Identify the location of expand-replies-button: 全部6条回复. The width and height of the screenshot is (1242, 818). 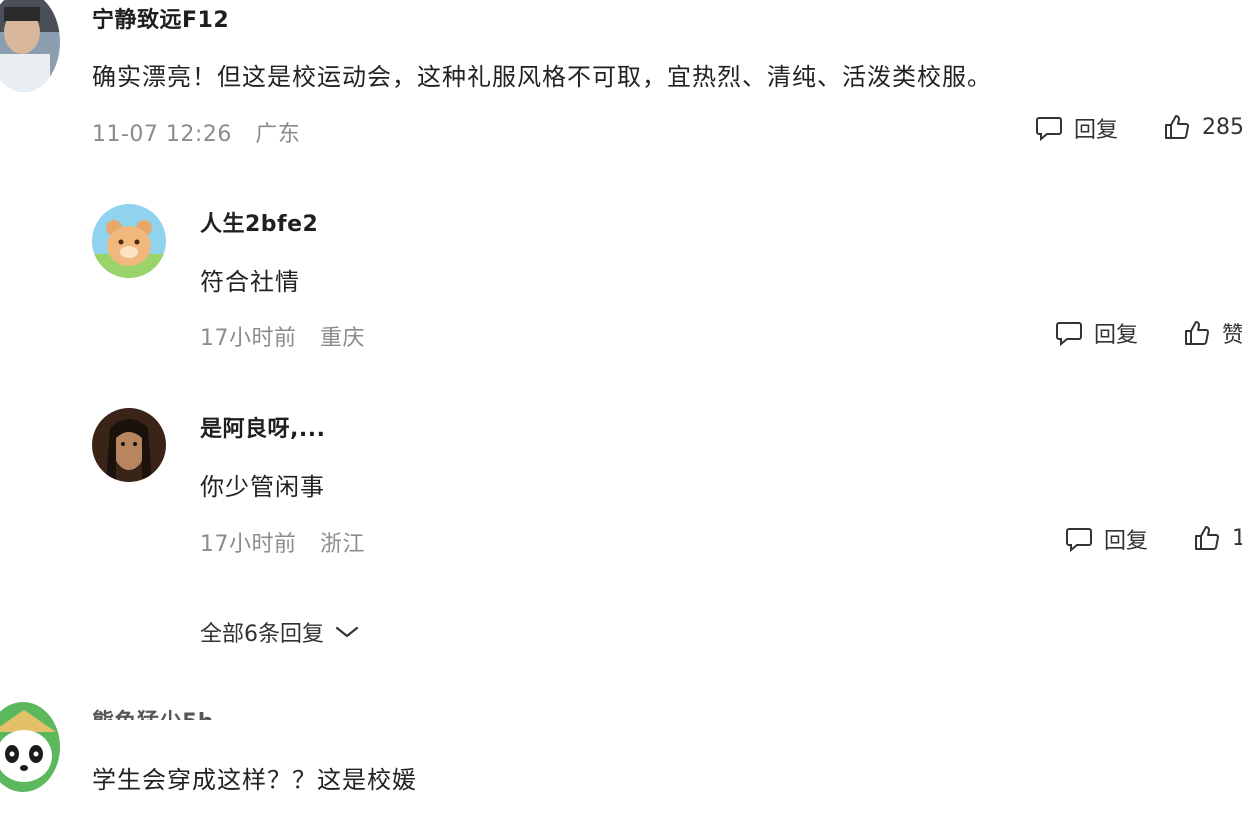
(280, 632).